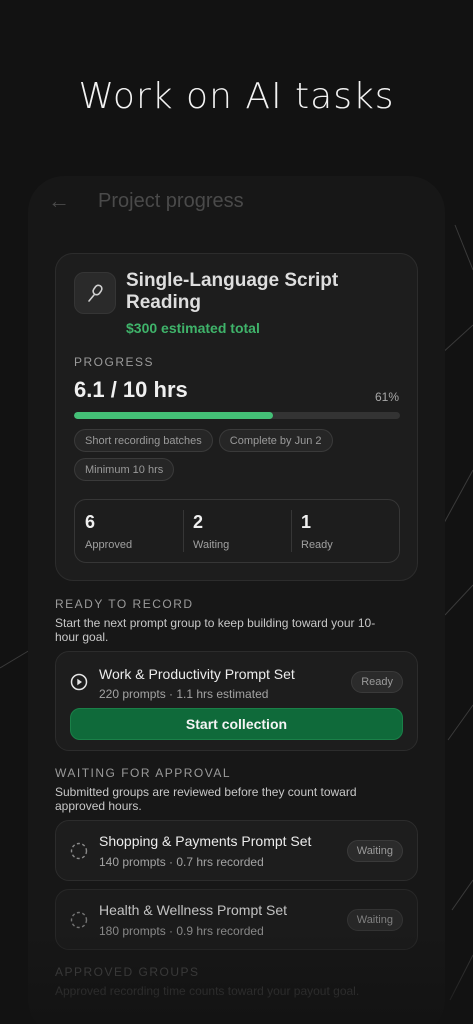 The height and width of the screenshot is (1024, 473). What do you see at coordinates (95, 293) in the screenshot?
I see `microphone-icon` at bounding box center [95, 293].